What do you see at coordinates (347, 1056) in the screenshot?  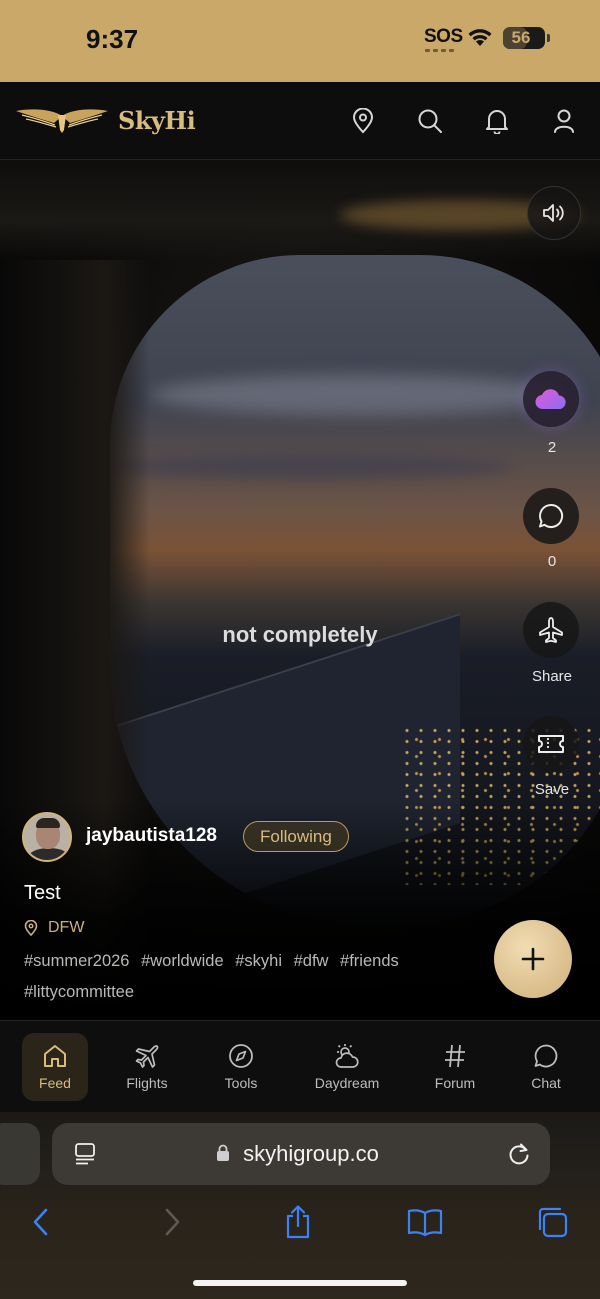 I see `sun-cloud-icon` at bounding box center [347, 1056].